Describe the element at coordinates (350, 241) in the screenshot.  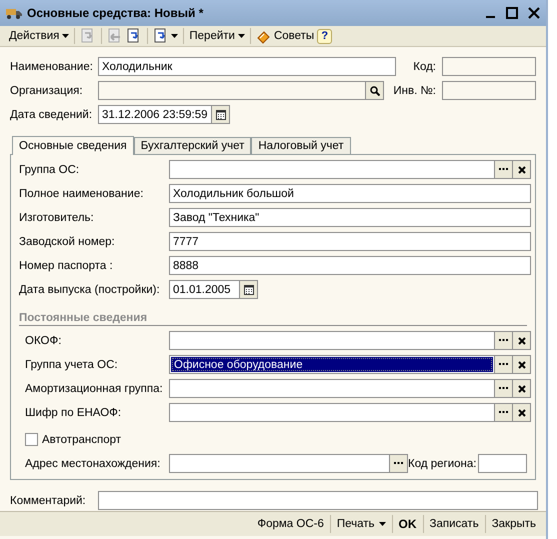
I see `input-field: 7777` at that location.